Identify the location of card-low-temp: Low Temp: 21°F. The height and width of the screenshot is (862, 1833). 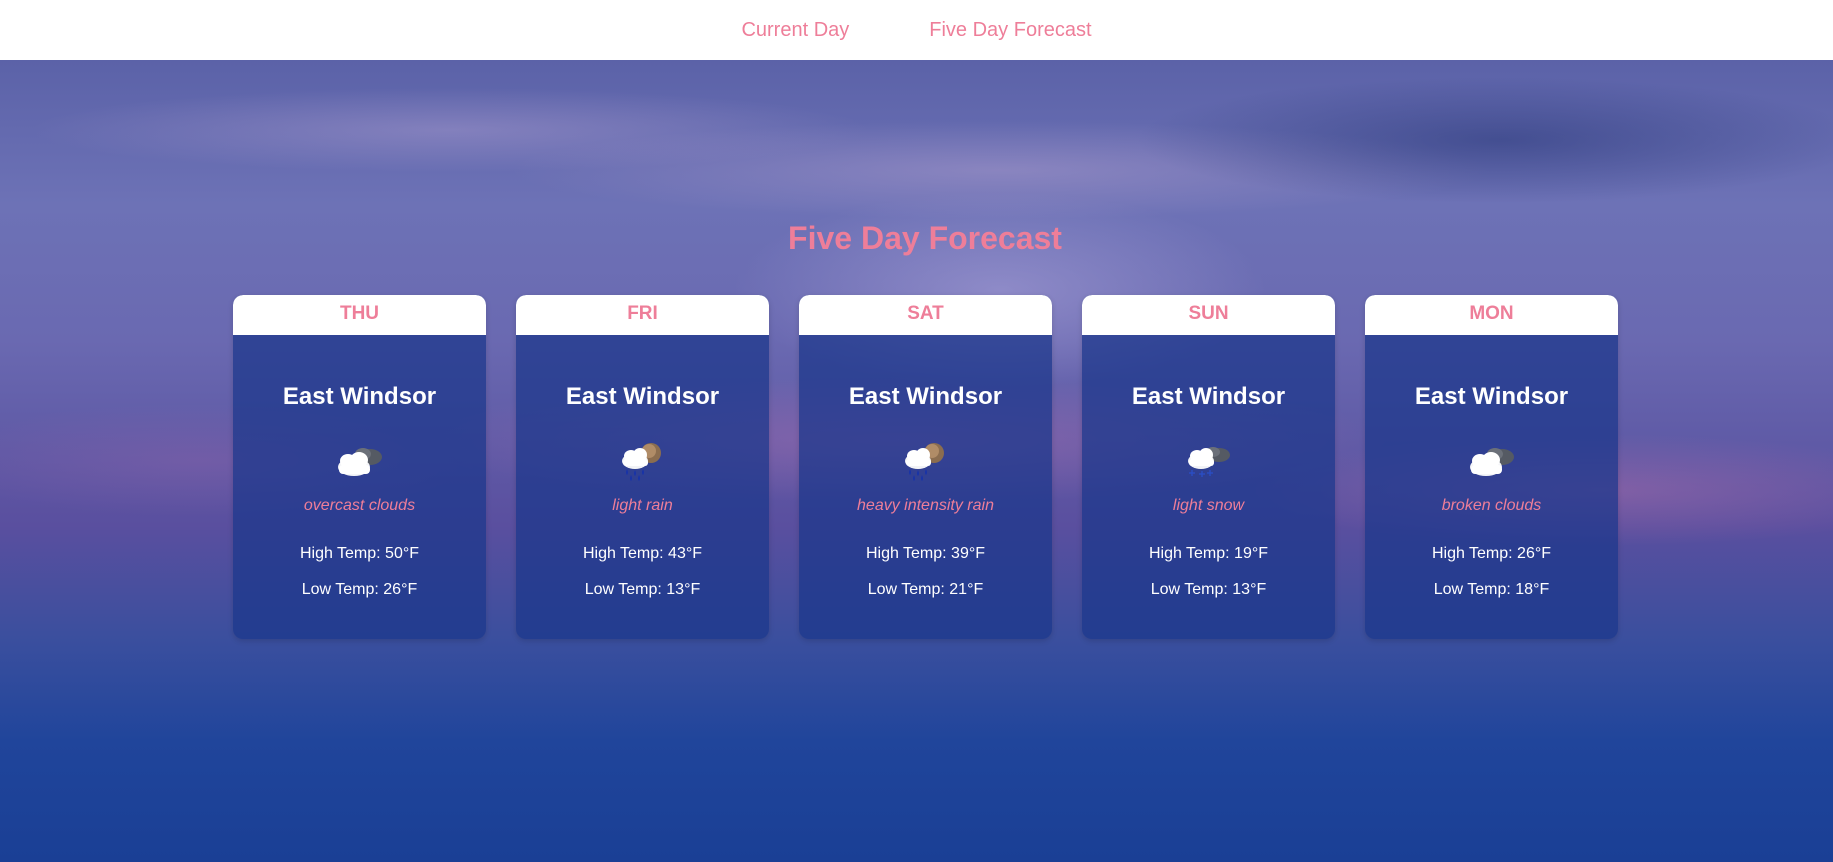
(925, 589).